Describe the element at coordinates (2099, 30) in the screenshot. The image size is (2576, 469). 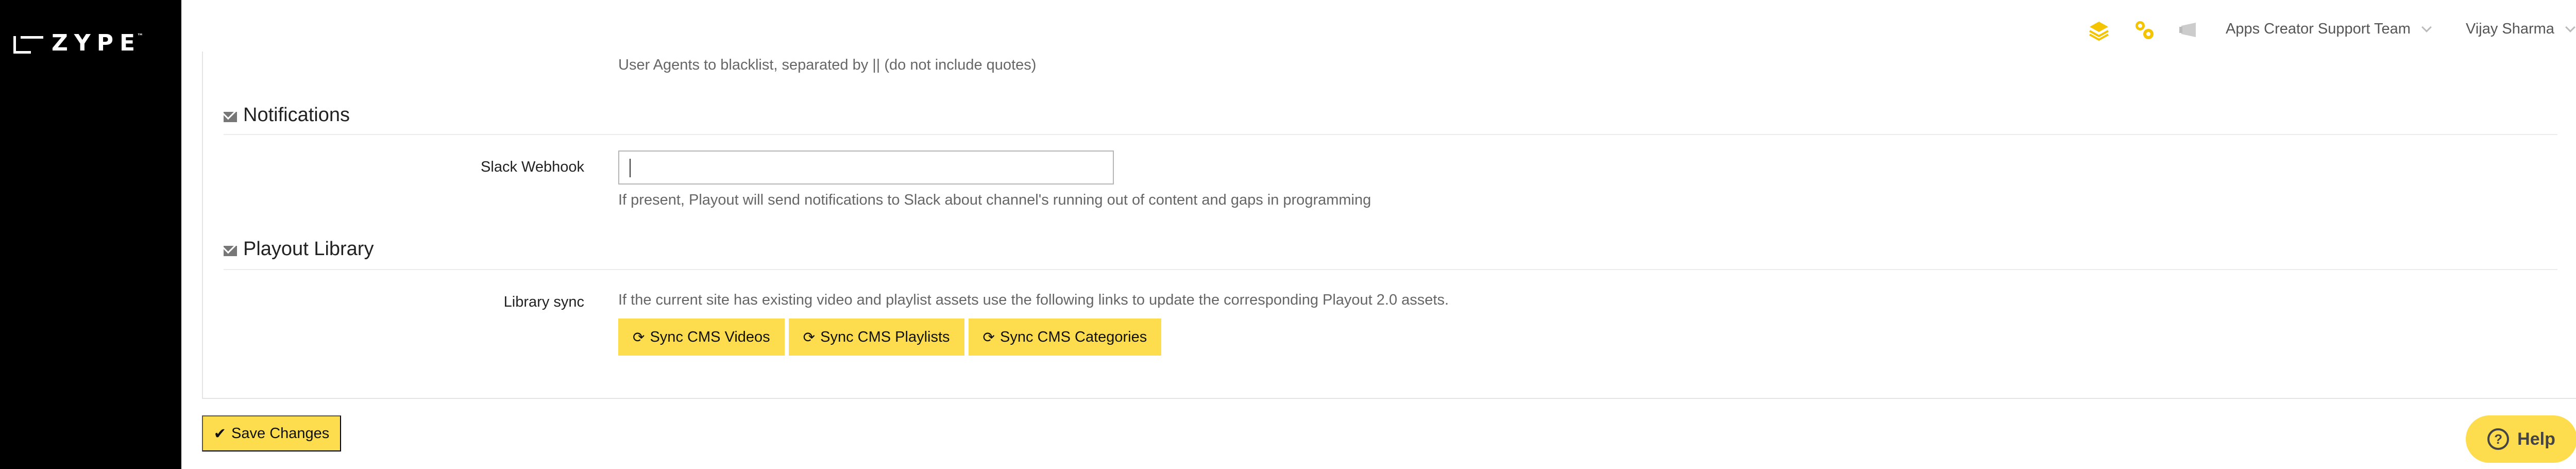
I see `layers-icon` at that location.